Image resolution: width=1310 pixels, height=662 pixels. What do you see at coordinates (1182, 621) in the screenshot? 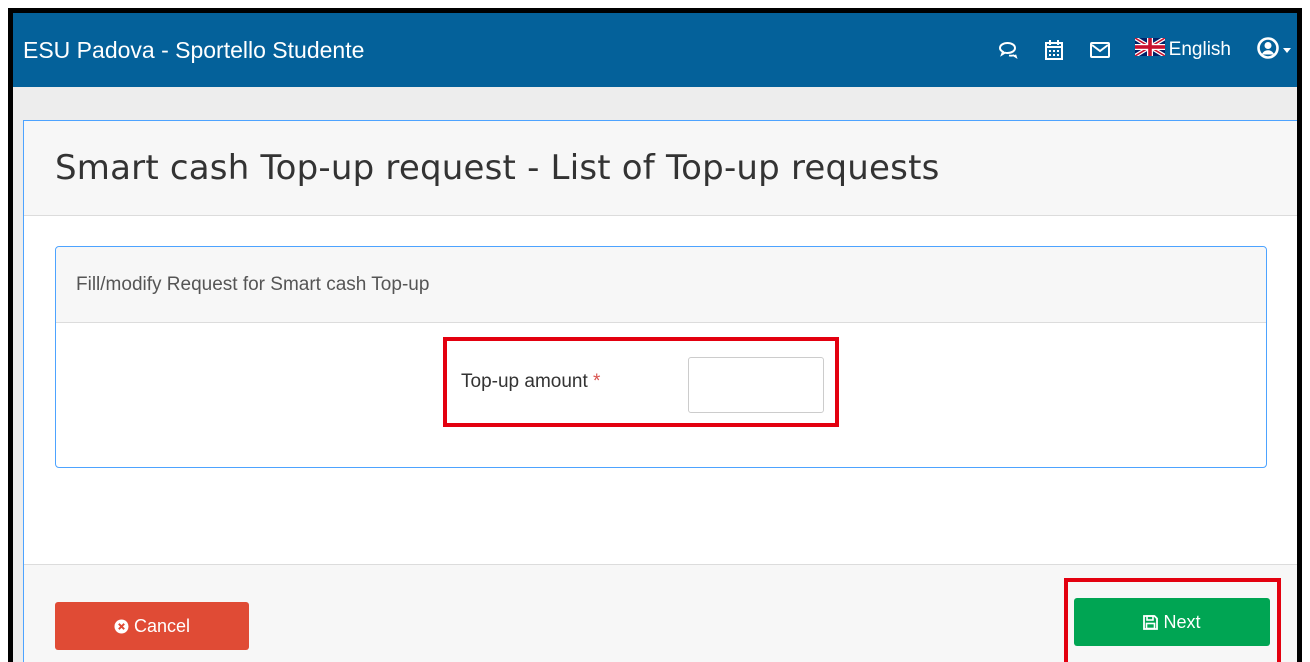
I see `next-button-label: Next` at bounding box center [1182, 621].